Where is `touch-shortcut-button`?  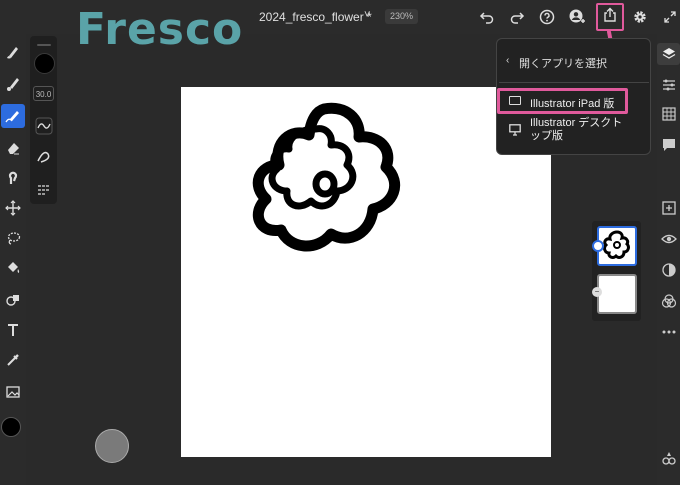
touch-shortcut-button is located at coordinates (112, 446).